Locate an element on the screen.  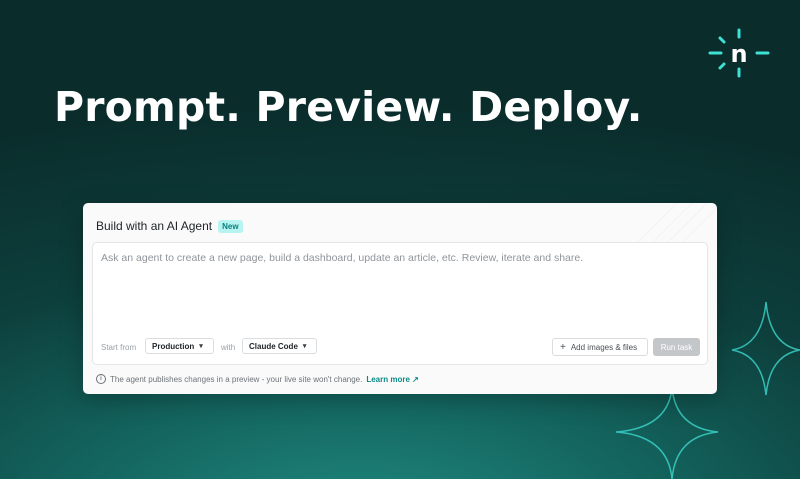
add-images-button: + Add images & files is located at coordinates (600, 347).